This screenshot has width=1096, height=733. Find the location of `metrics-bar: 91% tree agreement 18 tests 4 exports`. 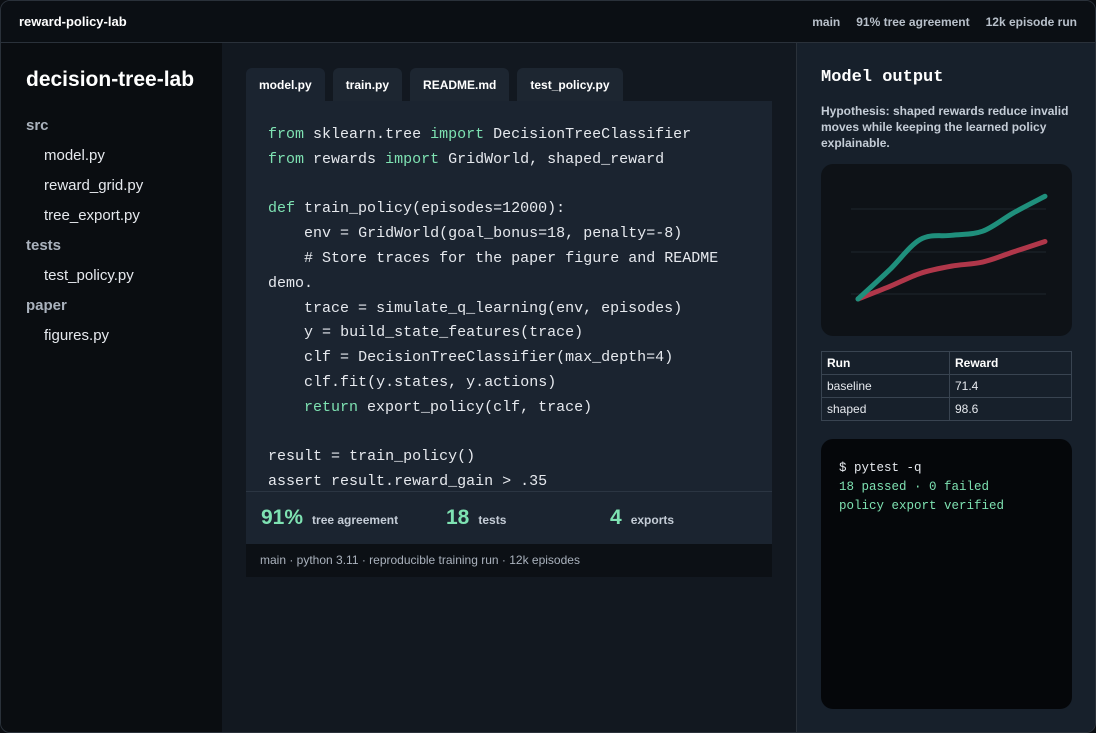

metrics-bar: 91% tree agreement 18 tests 4 exports is located at coordinates (509, 517).